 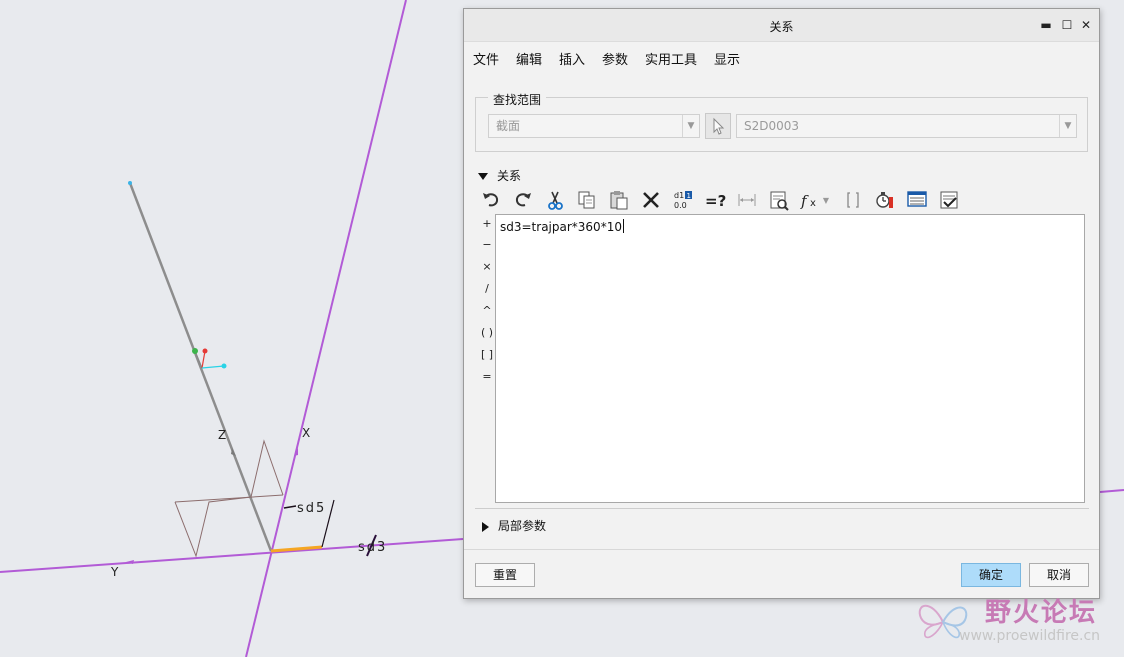 What do you see at coordinates (615, 58) in the screenshot?
I see `menu-parameters: 参数` at bounding box center [615, 58].